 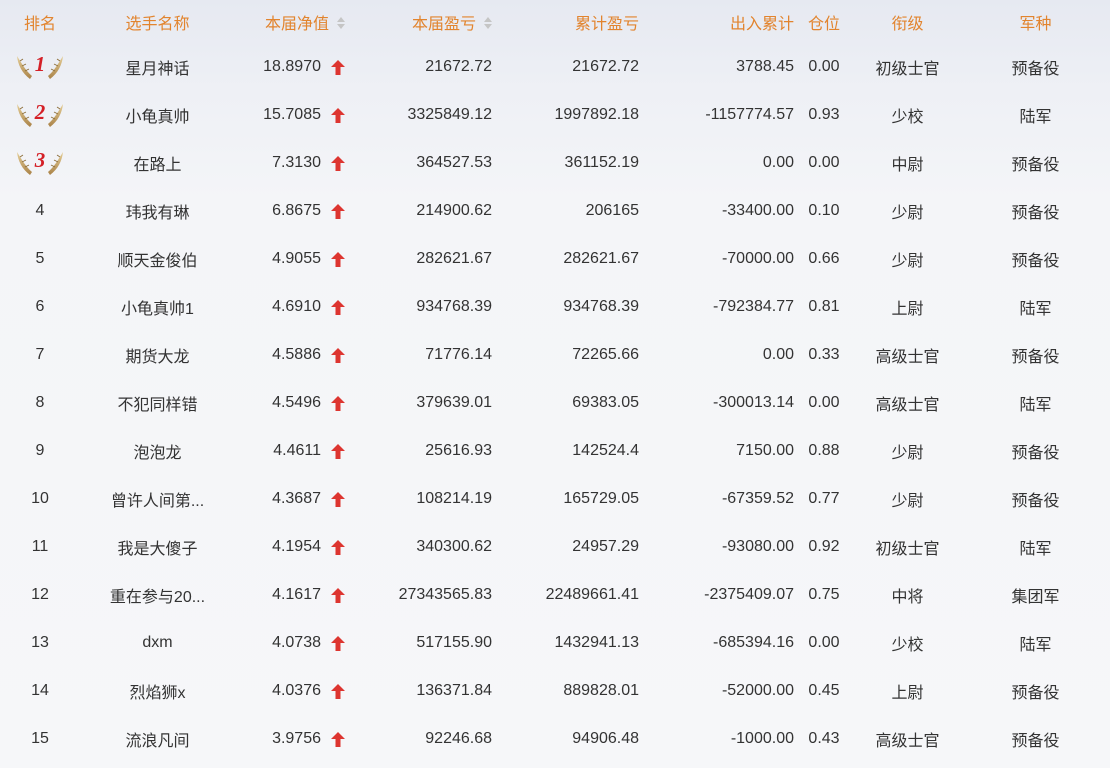 I want to click on player-name: 小龟真帅, so click(x=157, y=115).